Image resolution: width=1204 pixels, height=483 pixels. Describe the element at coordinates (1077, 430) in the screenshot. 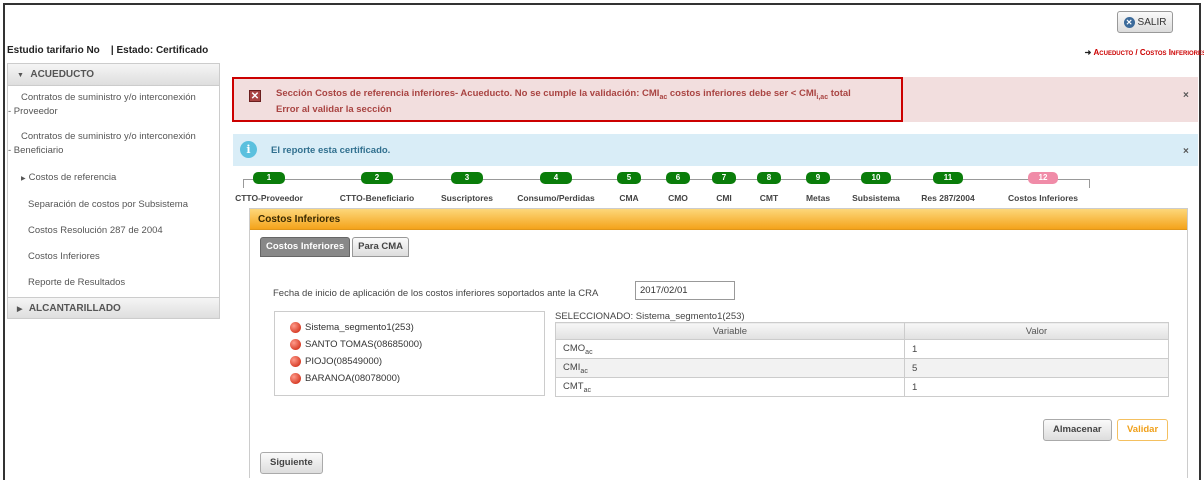

I see `store-button: Almacenar` at that location.